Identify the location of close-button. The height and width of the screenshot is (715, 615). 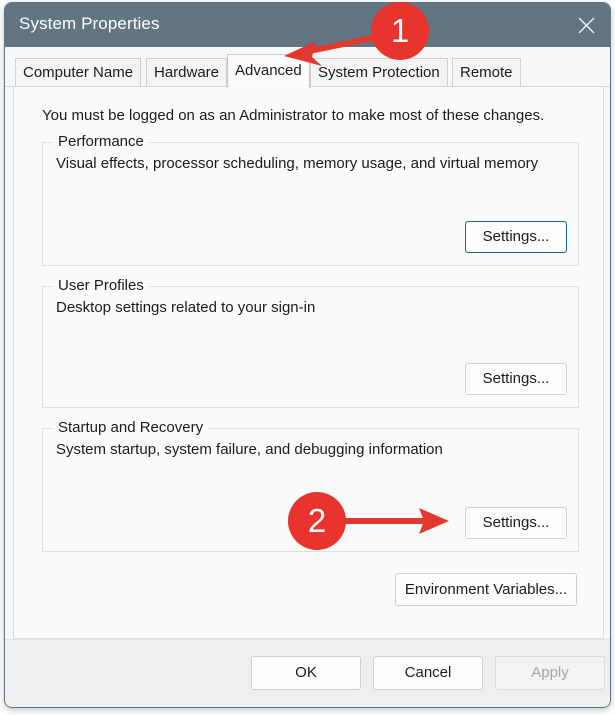
(586, 25).